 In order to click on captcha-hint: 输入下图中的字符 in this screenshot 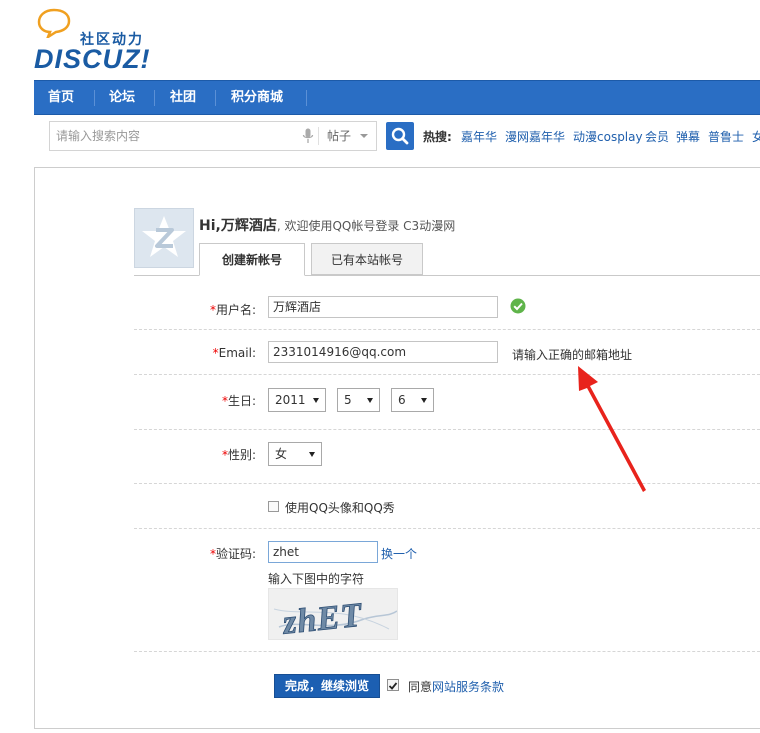, I will do `click(316, 579)`.